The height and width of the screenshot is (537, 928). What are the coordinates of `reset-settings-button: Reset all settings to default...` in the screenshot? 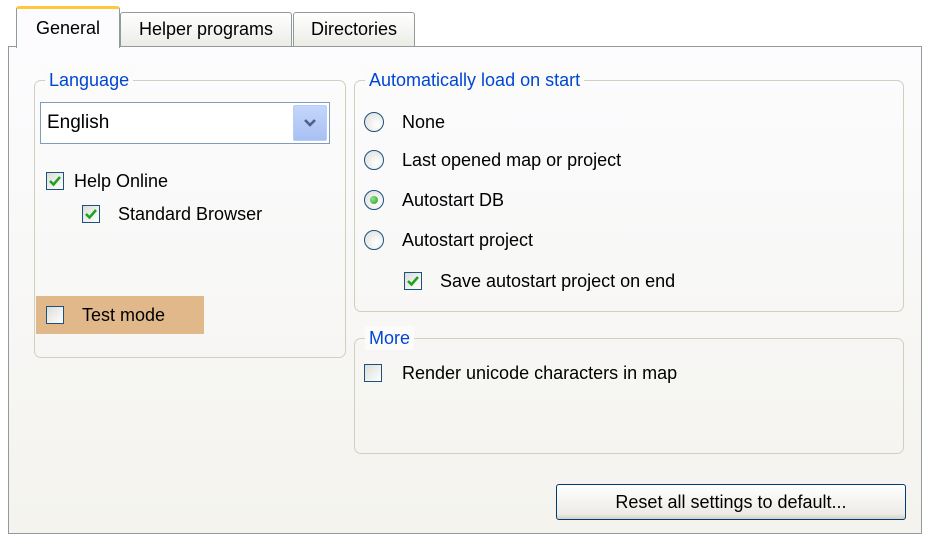 It's located at (731, 502).